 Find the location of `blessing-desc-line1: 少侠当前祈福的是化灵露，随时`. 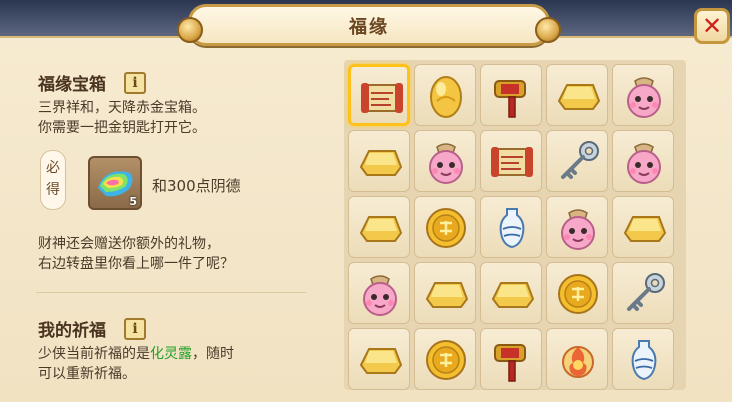

blessing-desc-line1: 少侠当前祈福的是化灵露，随时 is located at coordinates (136, 354).